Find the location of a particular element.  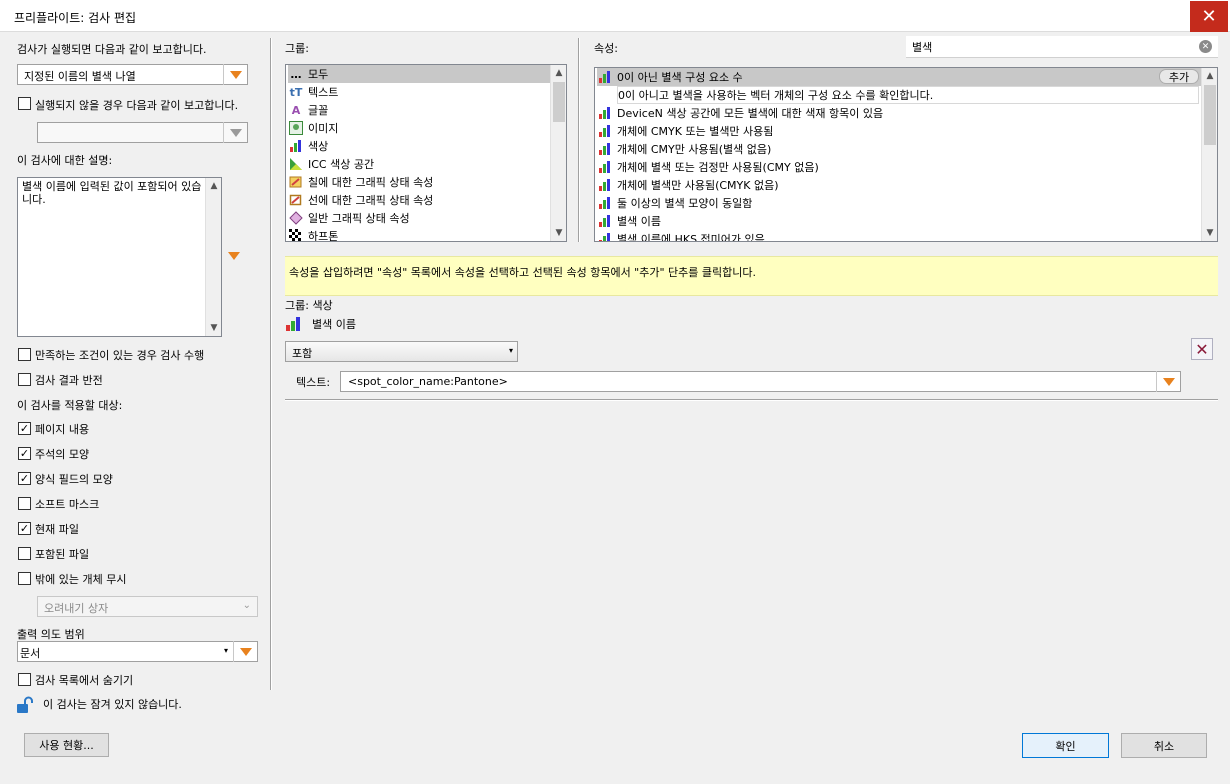

group-item-fill-state: 칠에 대한 그래픽 상태 속성 is located at coordinates (360, 182).